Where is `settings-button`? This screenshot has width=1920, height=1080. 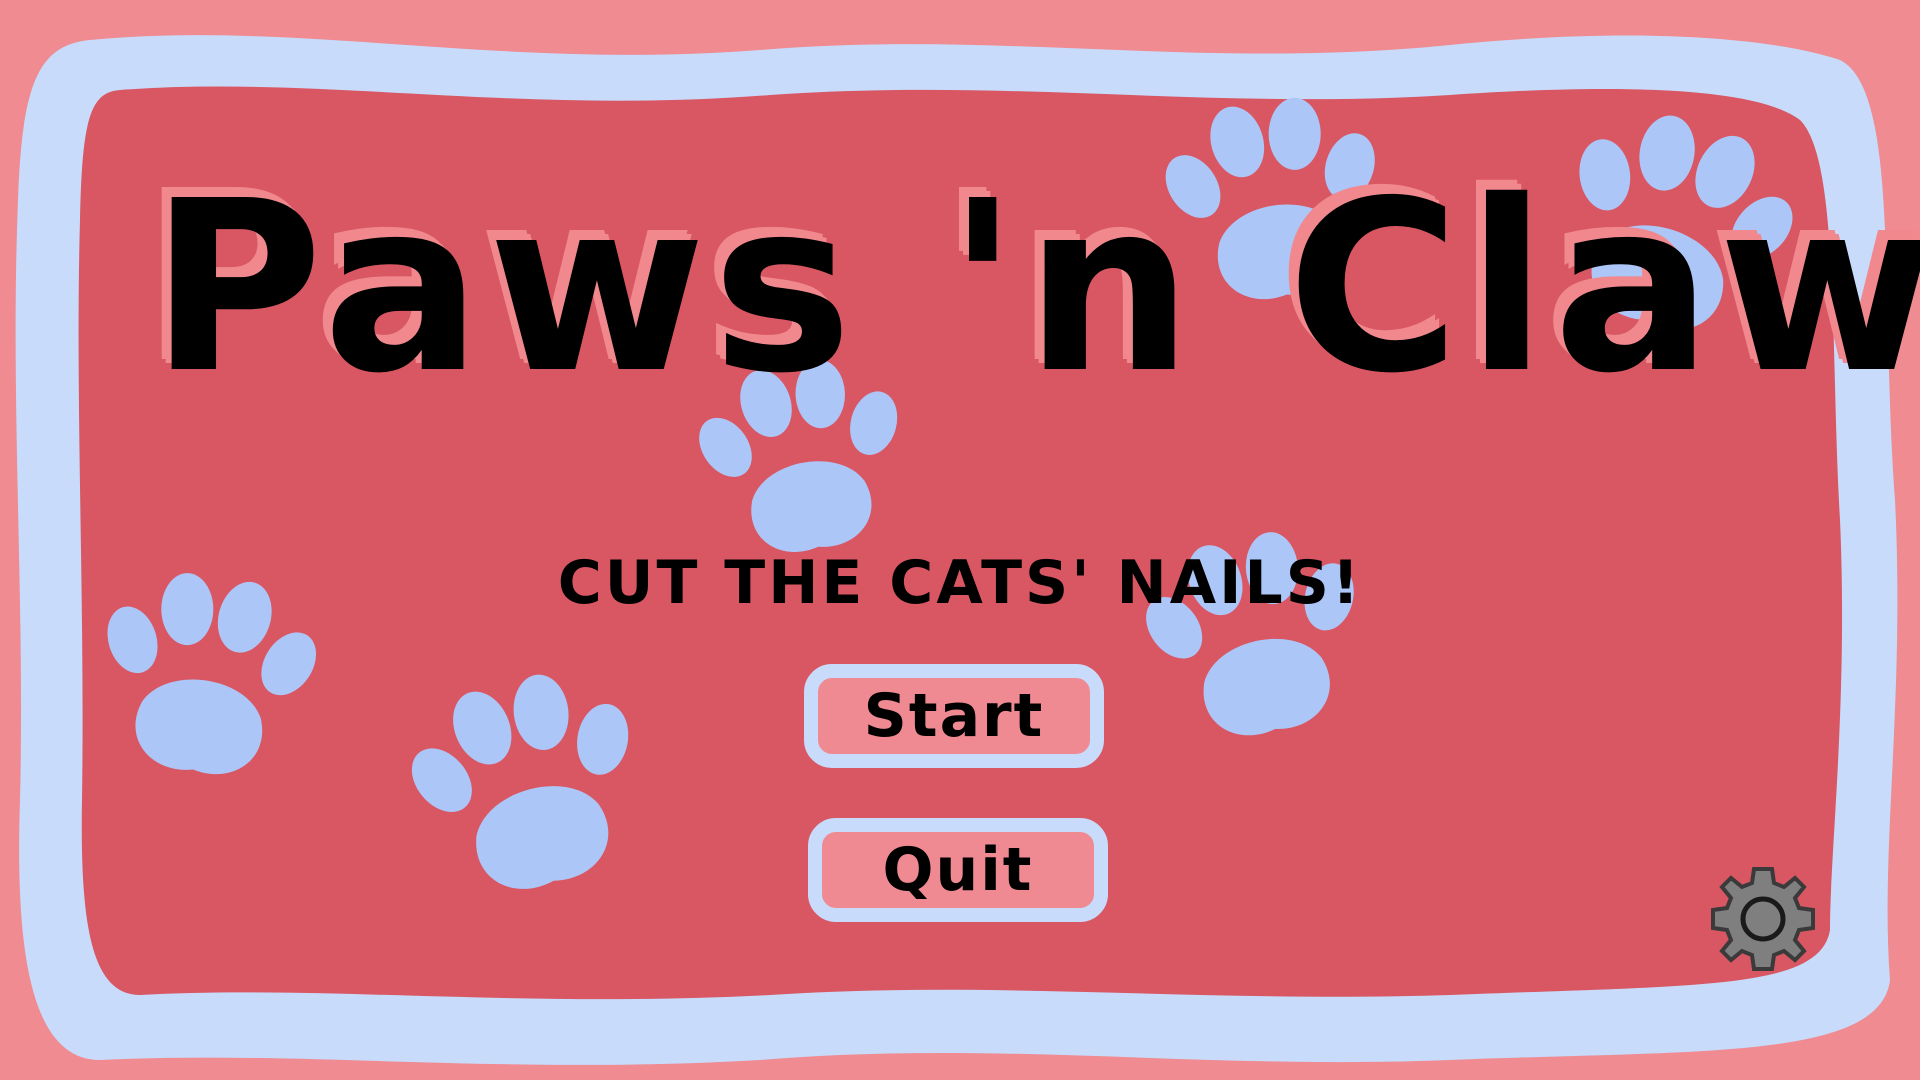
settings-button is located at coordinates (1763, 919).